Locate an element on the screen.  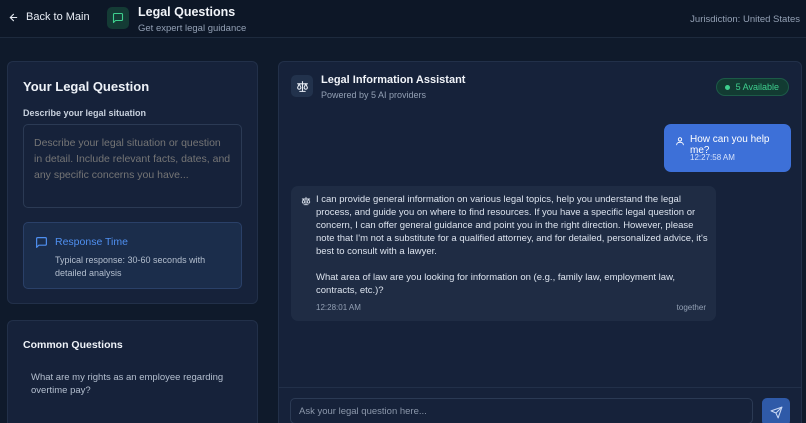
app-icon is located at coordinates (118, 18).